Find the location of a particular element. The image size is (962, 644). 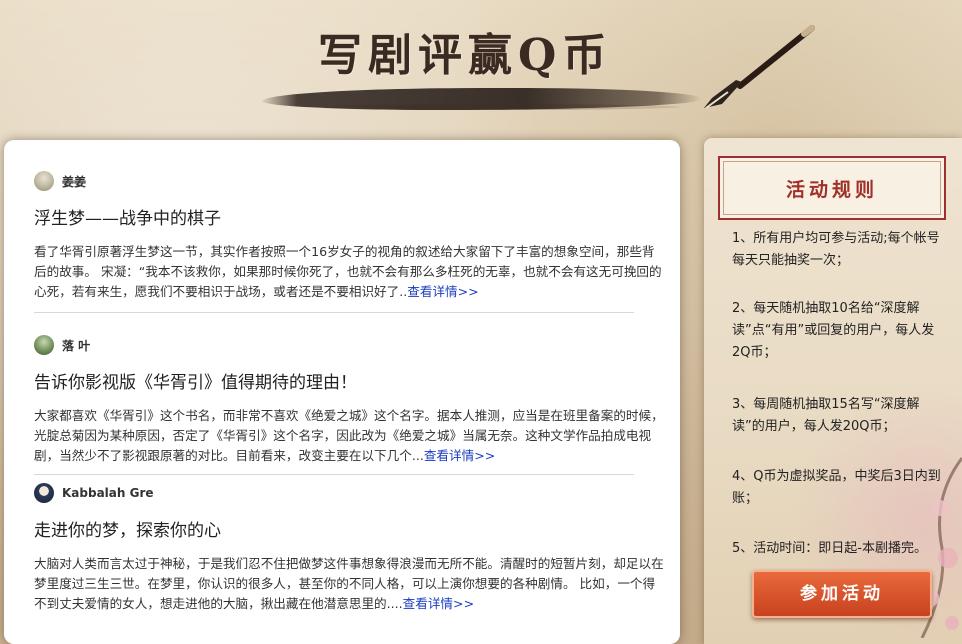

author-name: 落 叶 is located at coordinates (76, 345).